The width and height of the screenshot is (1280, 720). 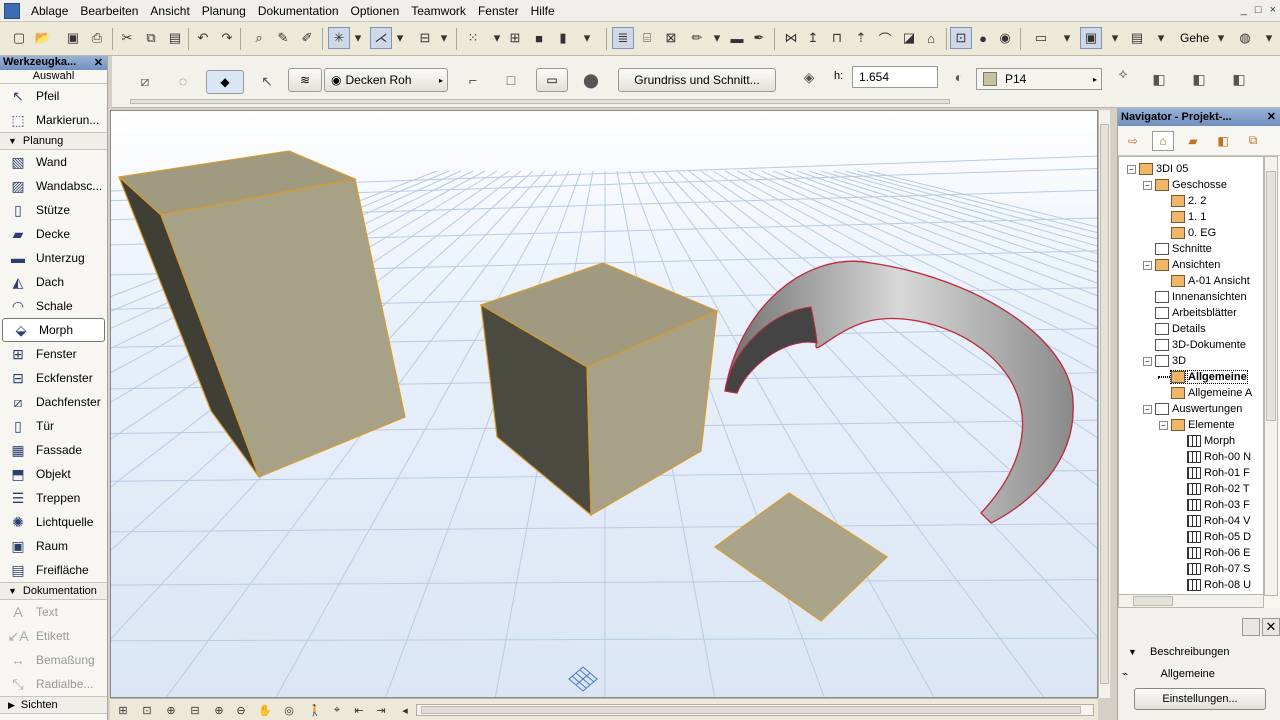 I want to click on tree-horizontal-scrollbar, so click(x=1191, y=601).